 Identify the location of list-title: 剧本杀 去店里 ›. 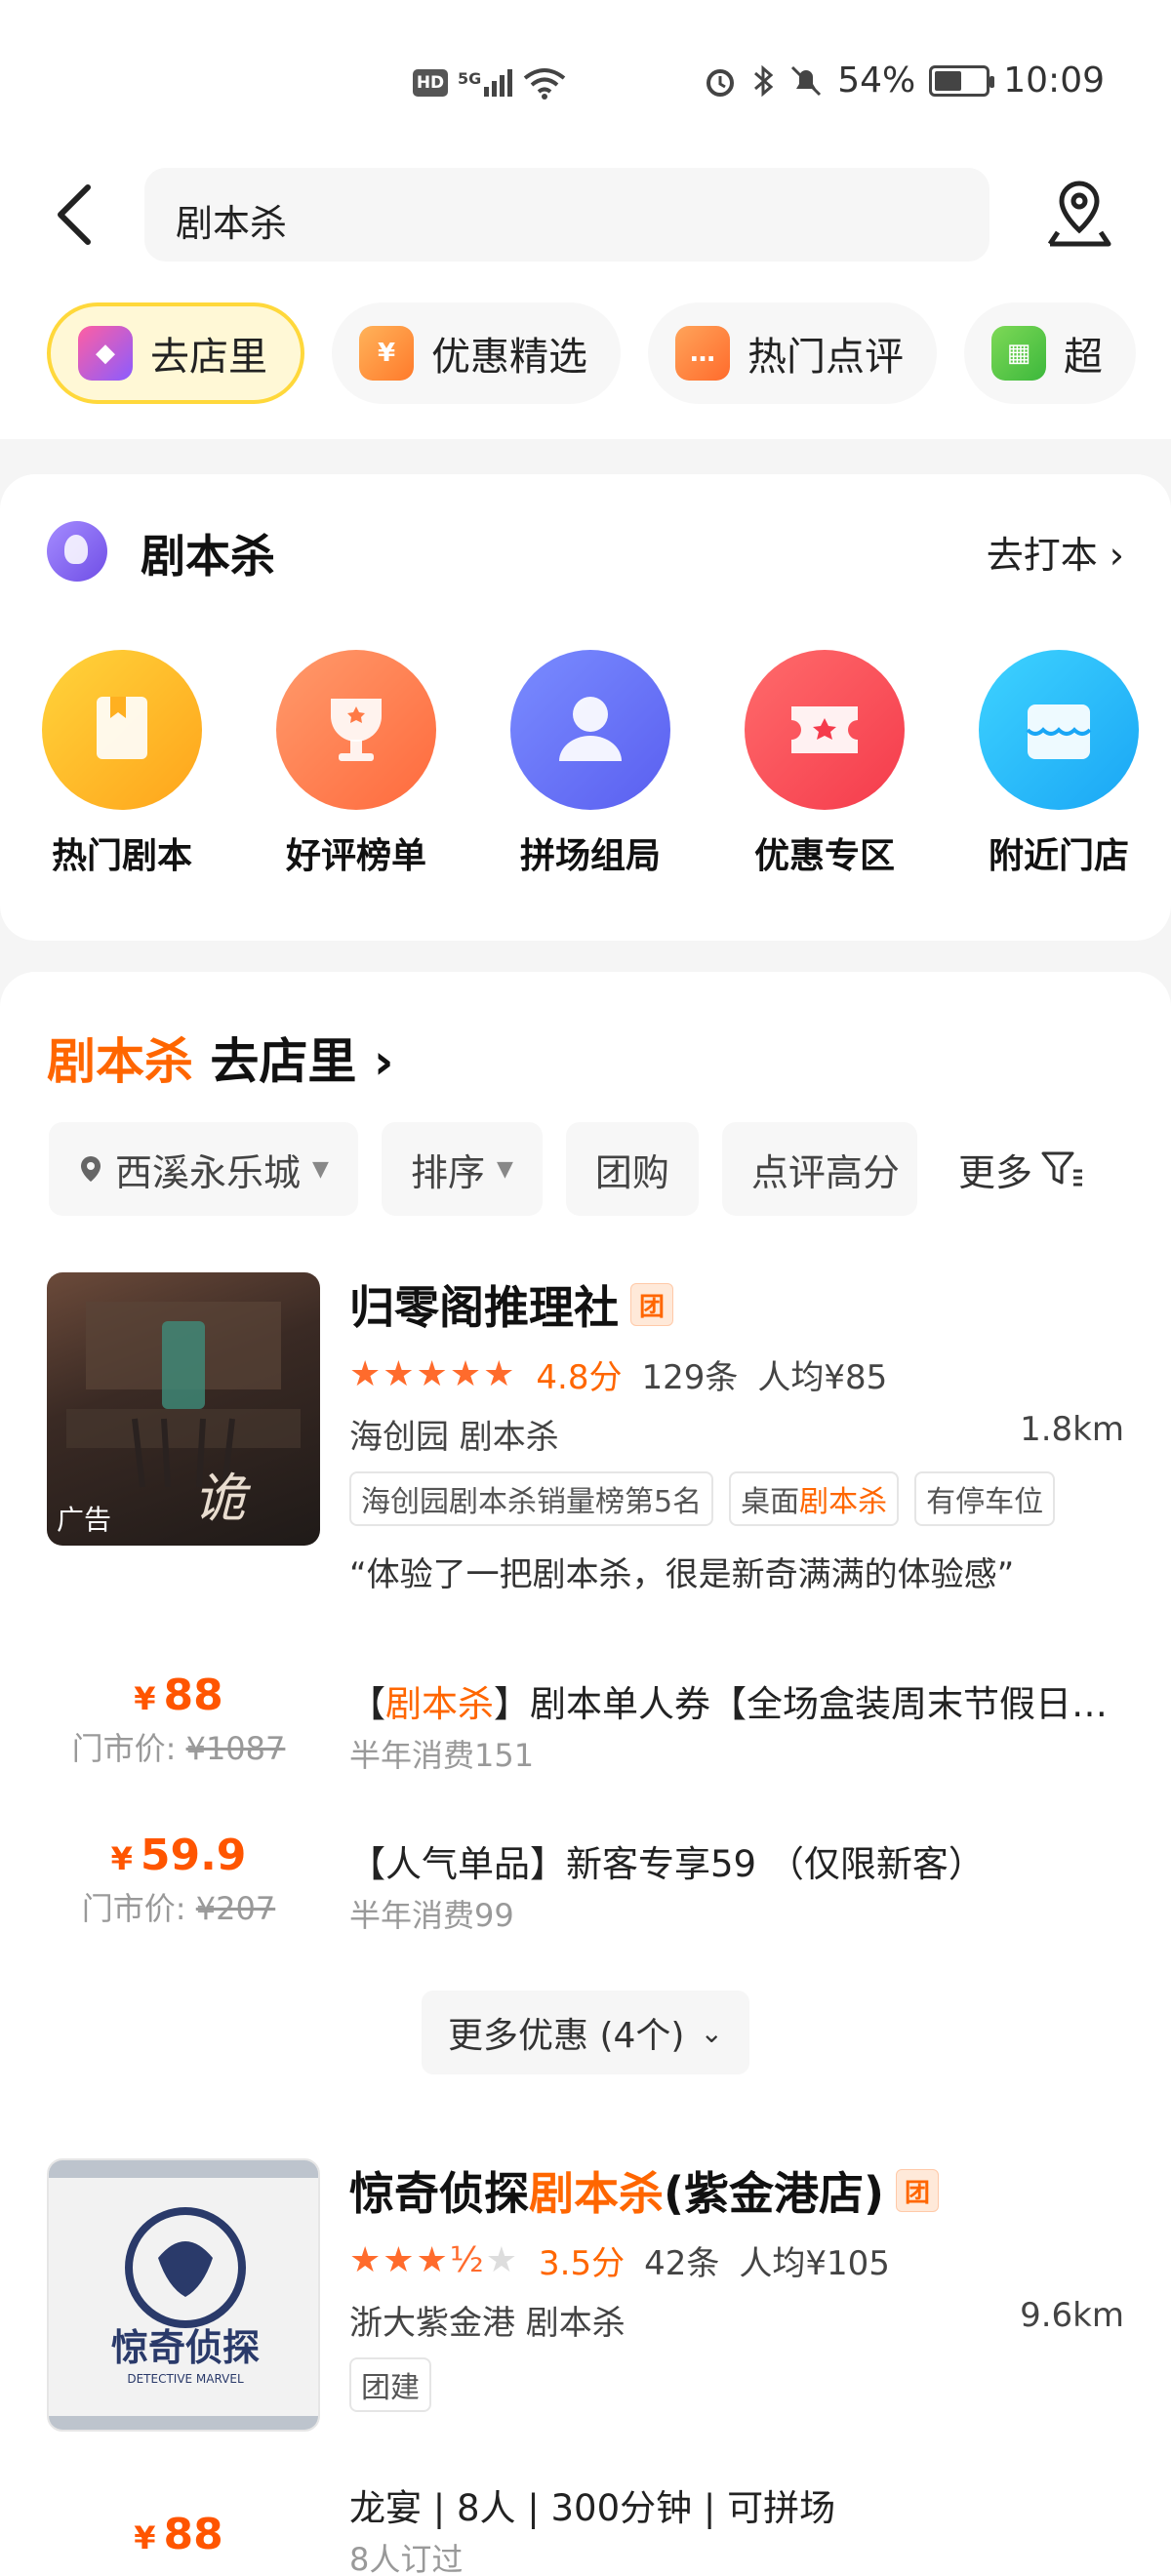
(220, 1058).